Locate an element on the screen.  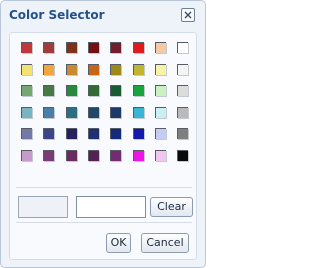
close-x-icon is located at coordinates (188, 15).